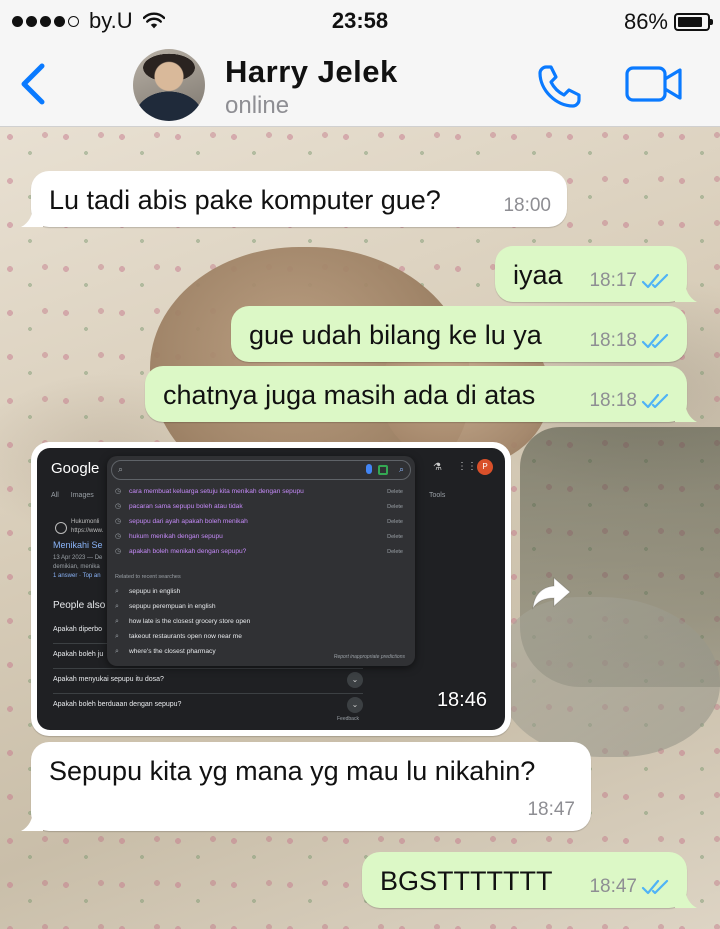 The width and height of the screenshot is (720, 929). I want to click on tools-label: Tools, so click(437, 495).